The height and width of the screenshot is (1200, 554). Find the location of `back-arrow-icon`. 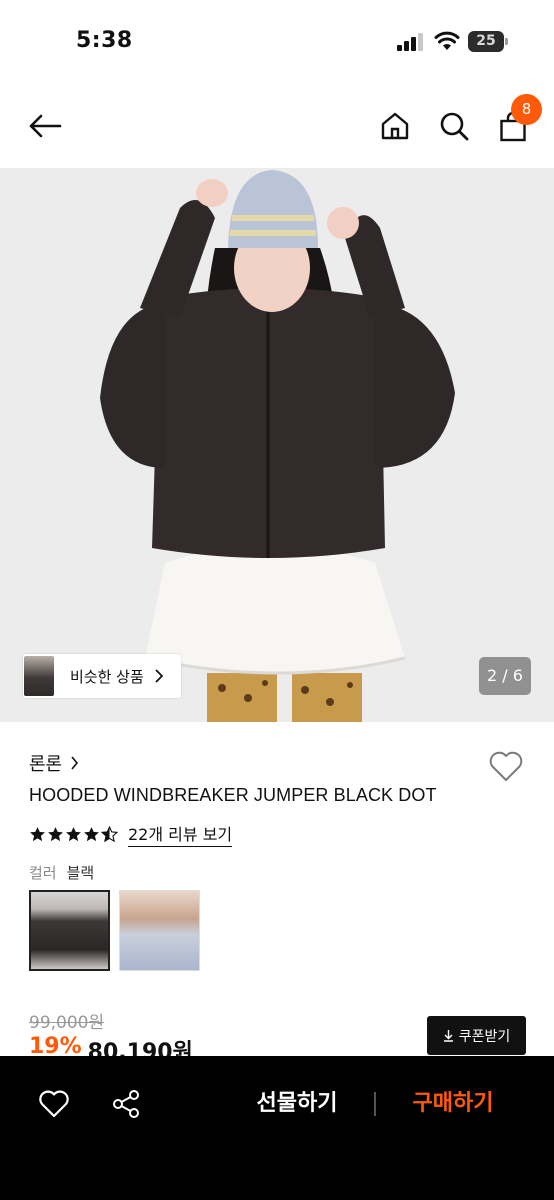

back-arrow-icon is located at coordinates (45, 126).